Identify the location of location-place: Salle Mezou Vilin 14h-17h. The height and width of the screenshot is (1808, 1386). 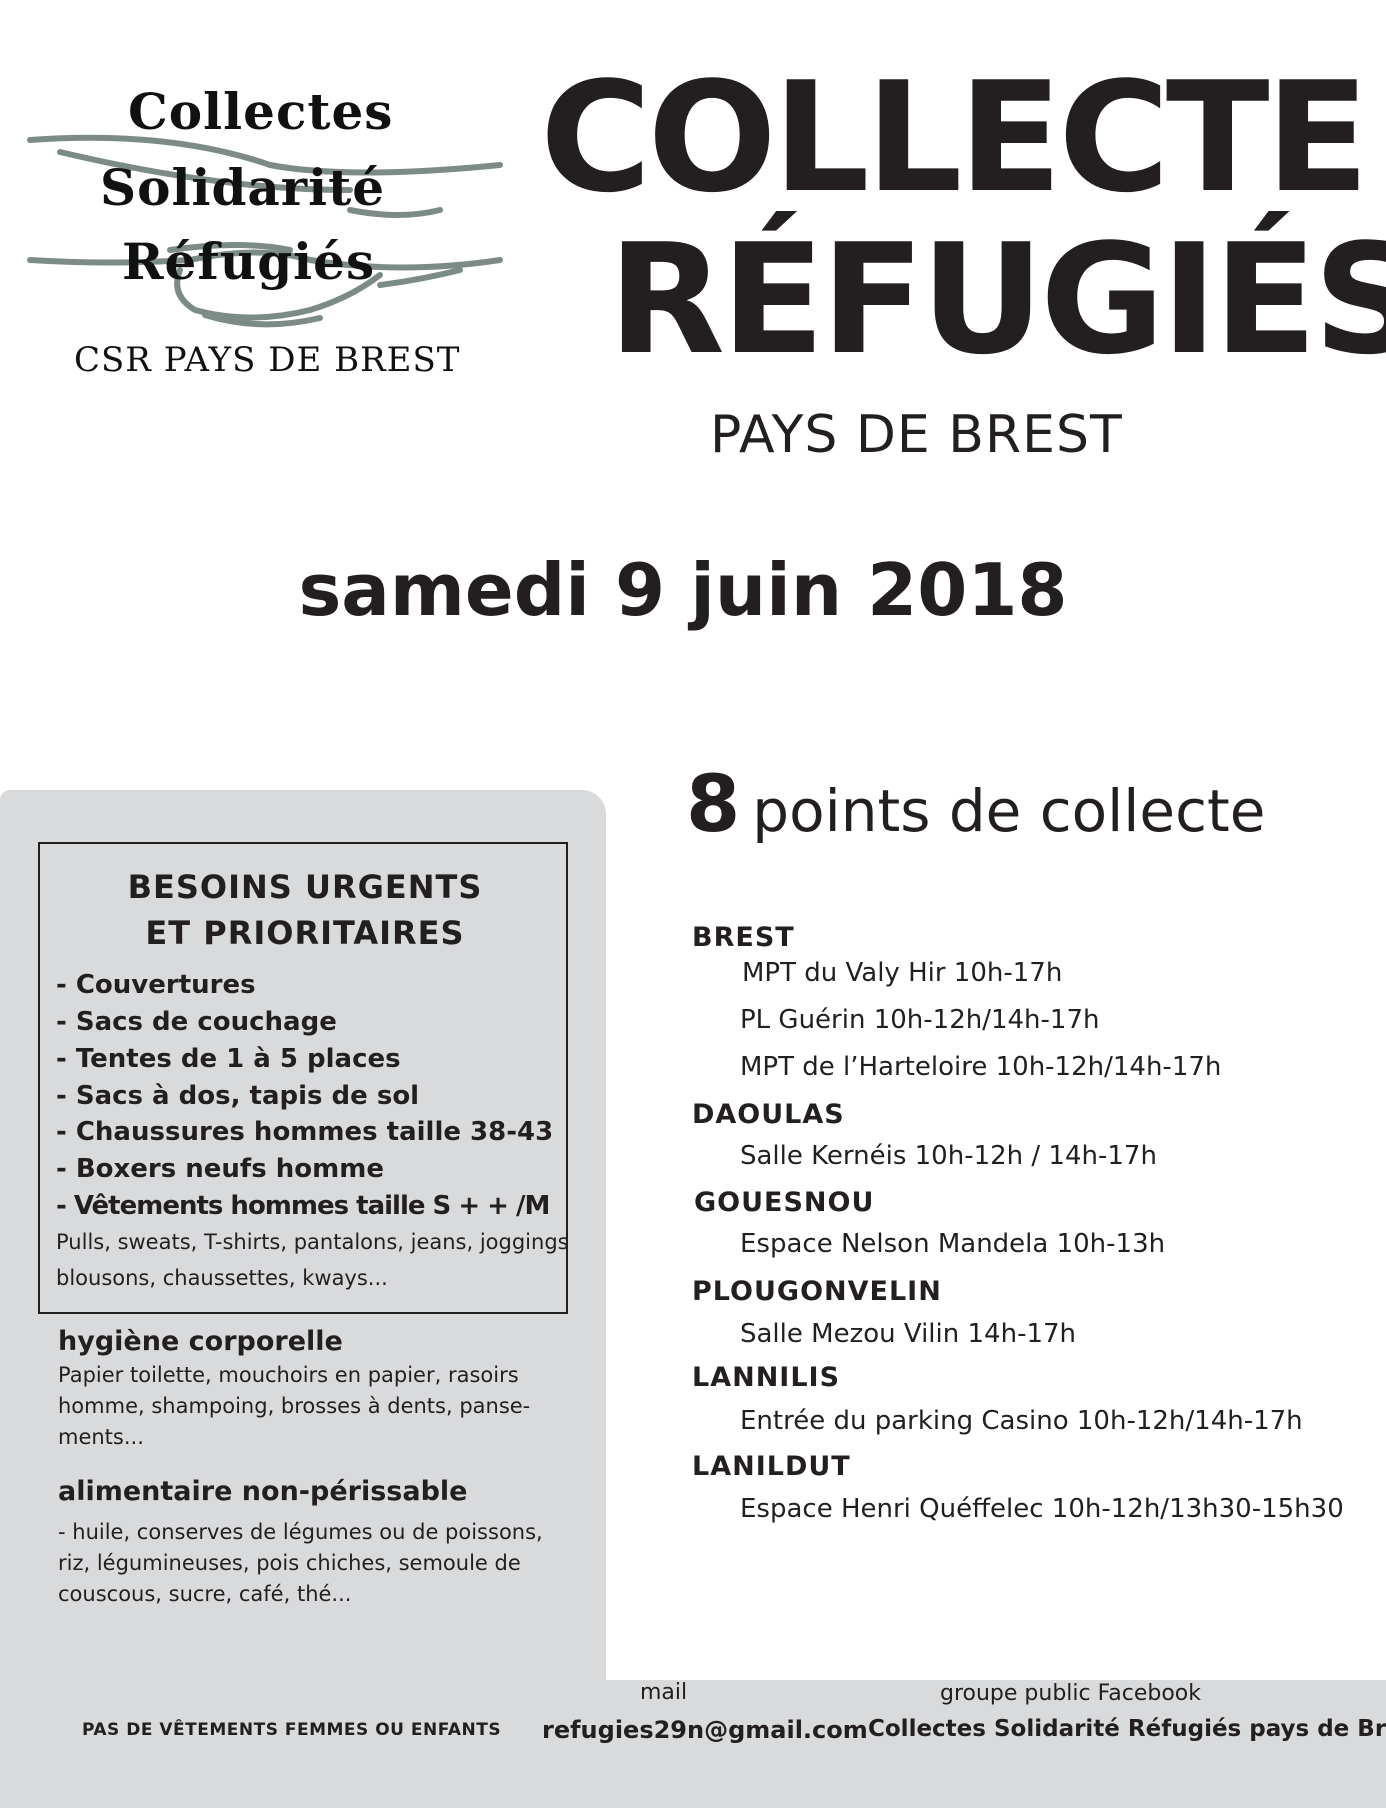
(908, 1334).